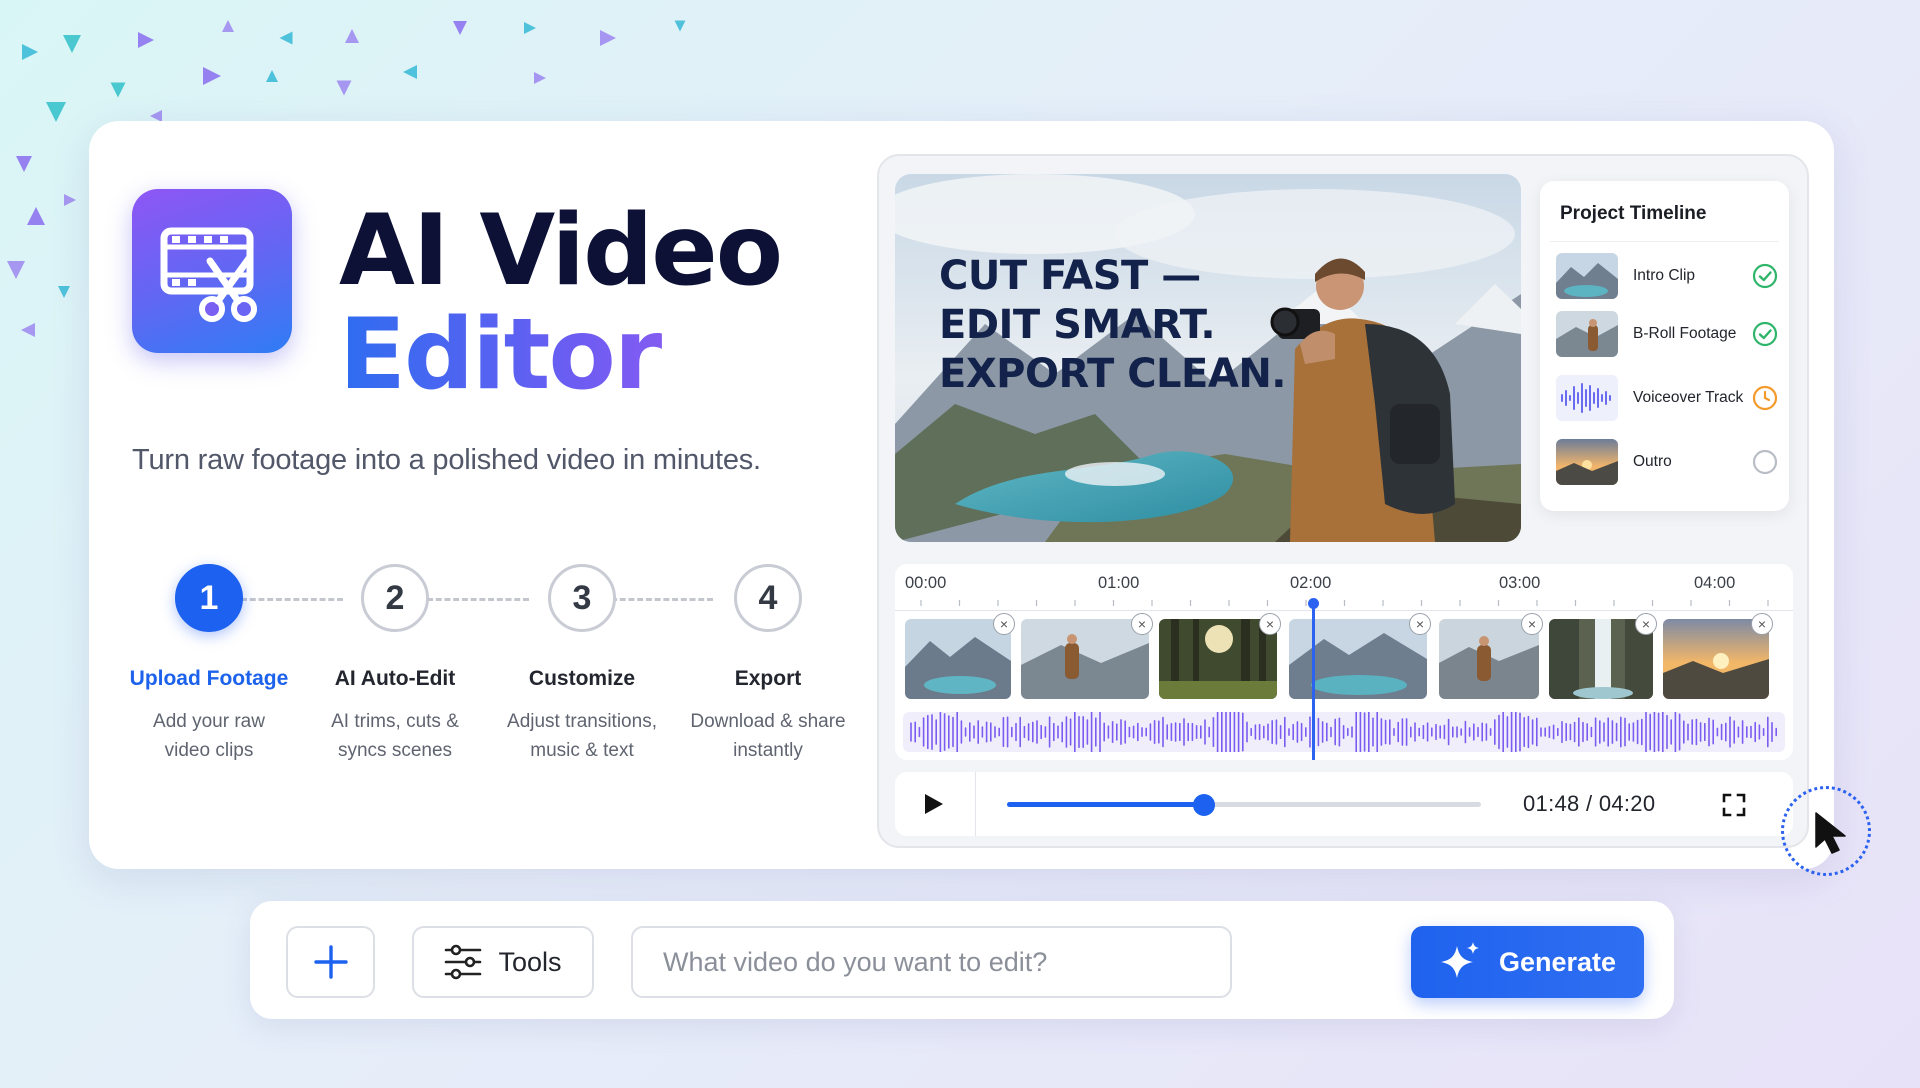  I want to click on step-description: Adjust transitions, music & text, so click(582, 736).